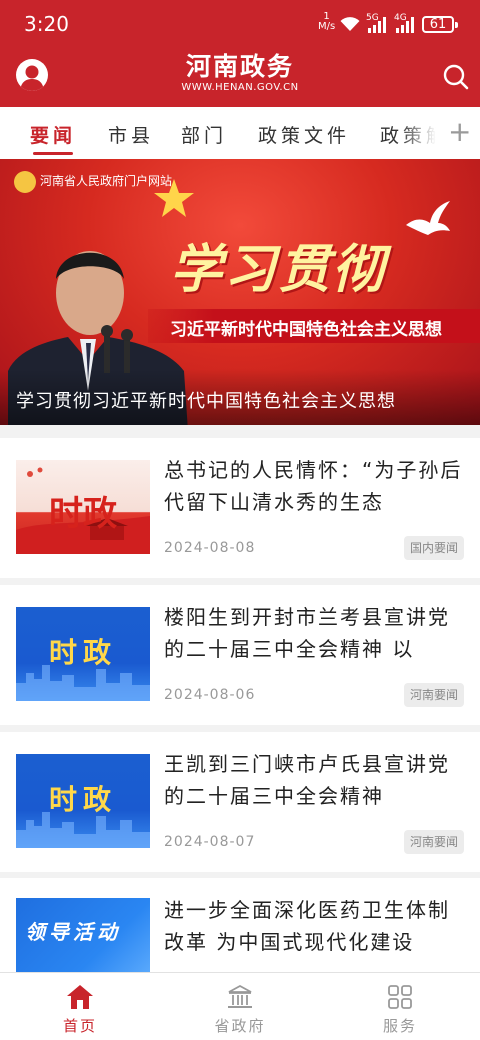 This screenshot has height=1040, width=480. I want to click on nav-government: 省政府, so click(240, 1006).